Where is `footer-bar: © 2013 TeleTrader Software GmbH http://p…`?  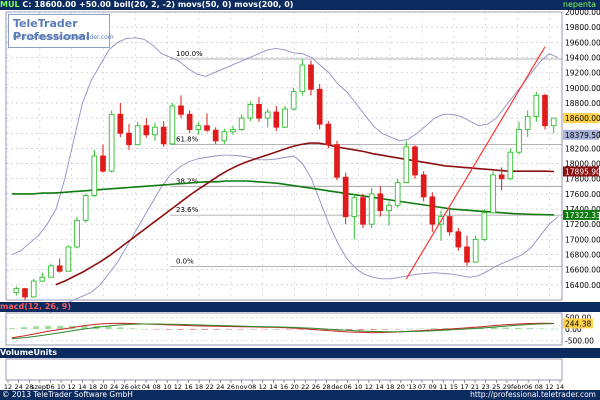
footer-bar: © 2013 TeleTrader Software GmbH http://p… is located at coordinates (300, 395).